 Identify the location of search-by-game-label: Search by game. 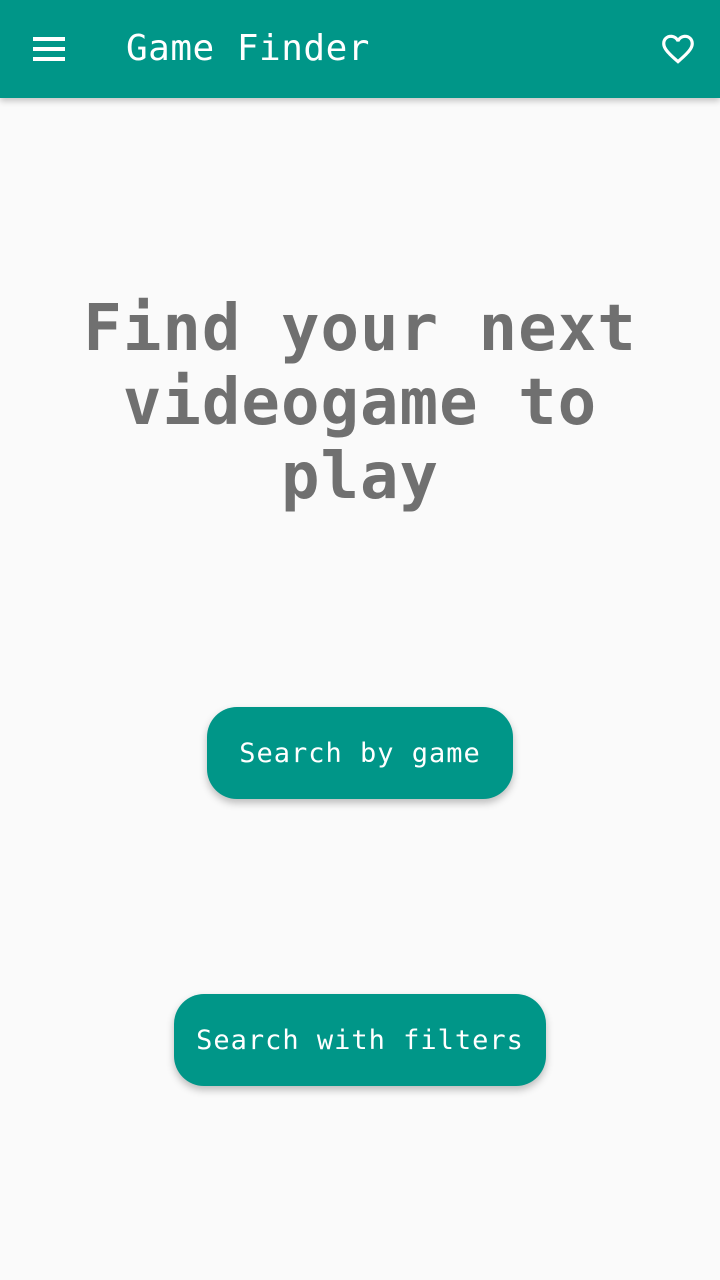
(360, 753).